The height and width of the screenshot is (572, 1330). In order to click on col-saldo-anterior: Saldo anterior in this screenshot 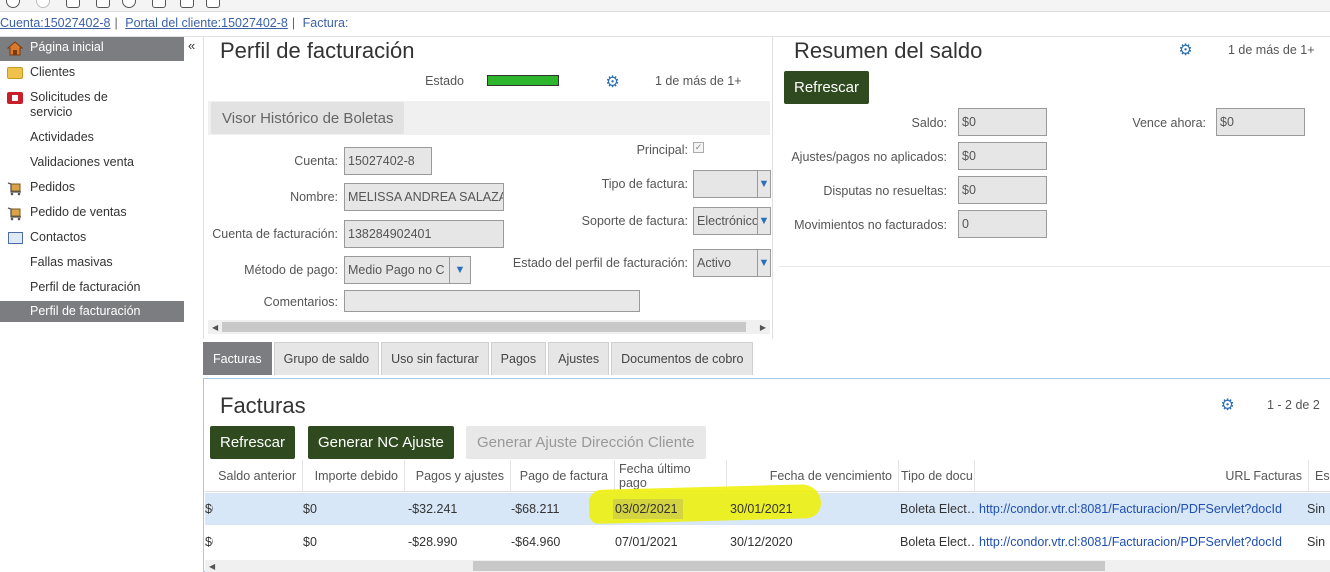, I will do `click(254, 476)`.